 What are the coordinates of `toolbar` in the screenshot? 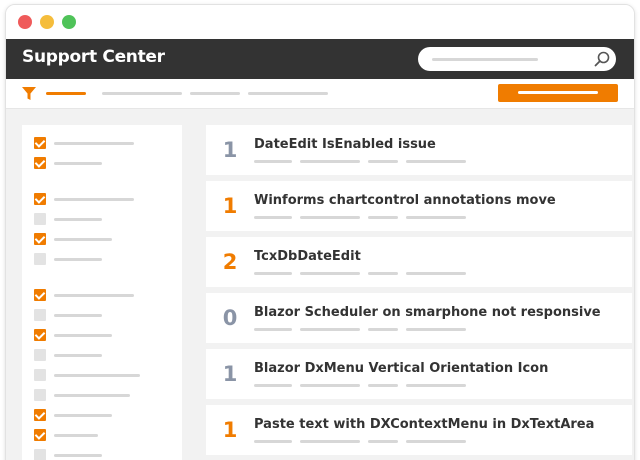 It's located at (320, 94).